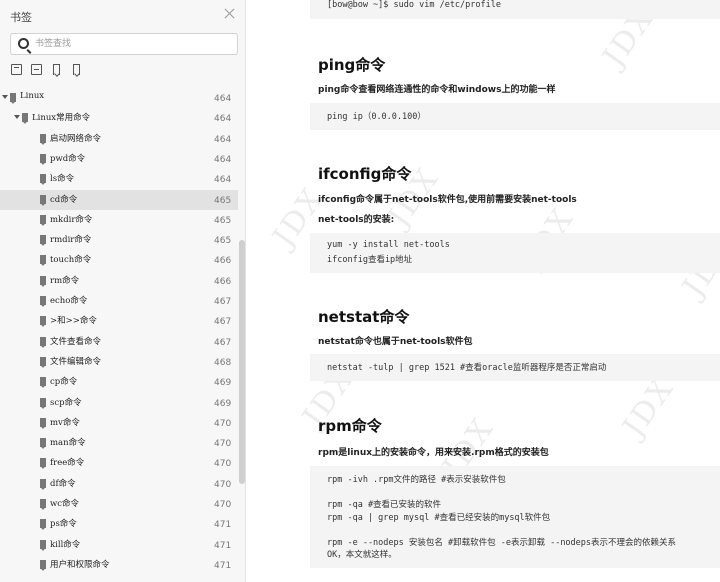 The height and width of the screenshot is (582, 720). What do you see at coordinates (223, 281) in the screenshot?
I see `bookmark-page-number: 466` at bounding box center [223, 281].